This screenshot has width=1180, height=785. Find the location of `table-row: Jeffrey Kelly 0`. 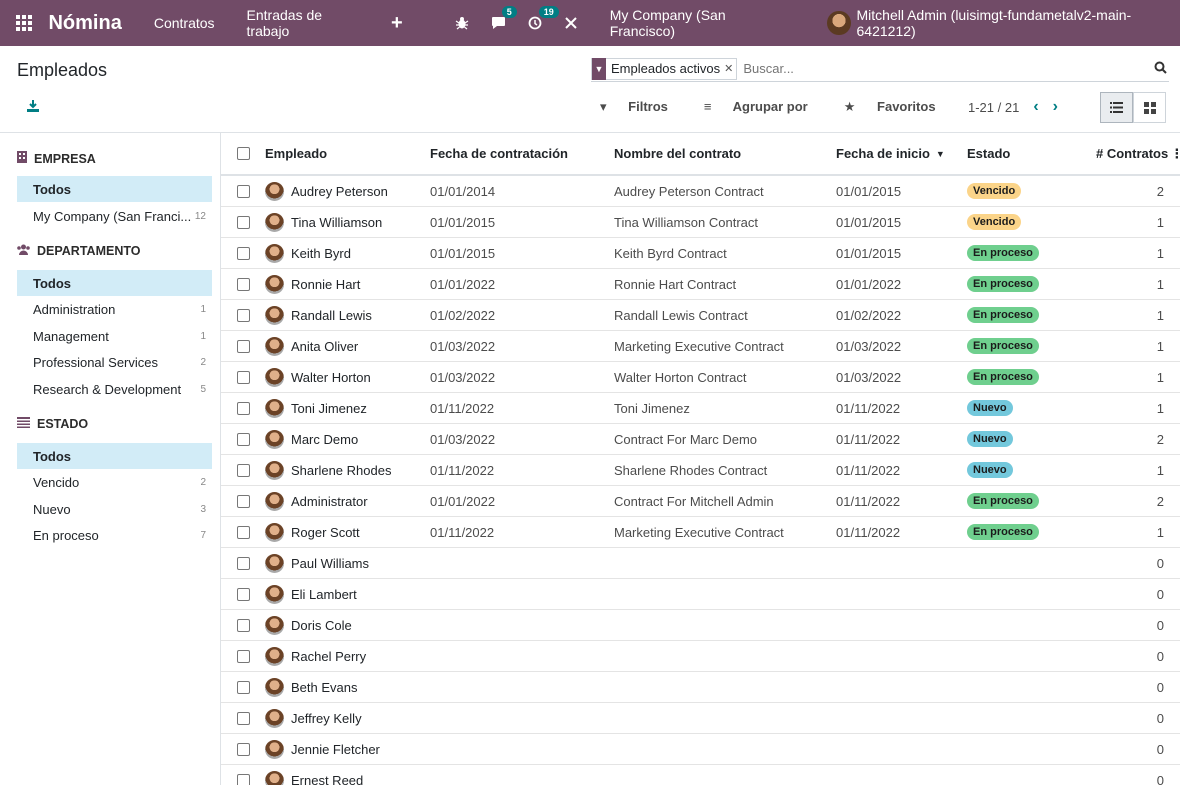

table-row: Jeffrey Kelly 0 is located at coordinates (700, 718).